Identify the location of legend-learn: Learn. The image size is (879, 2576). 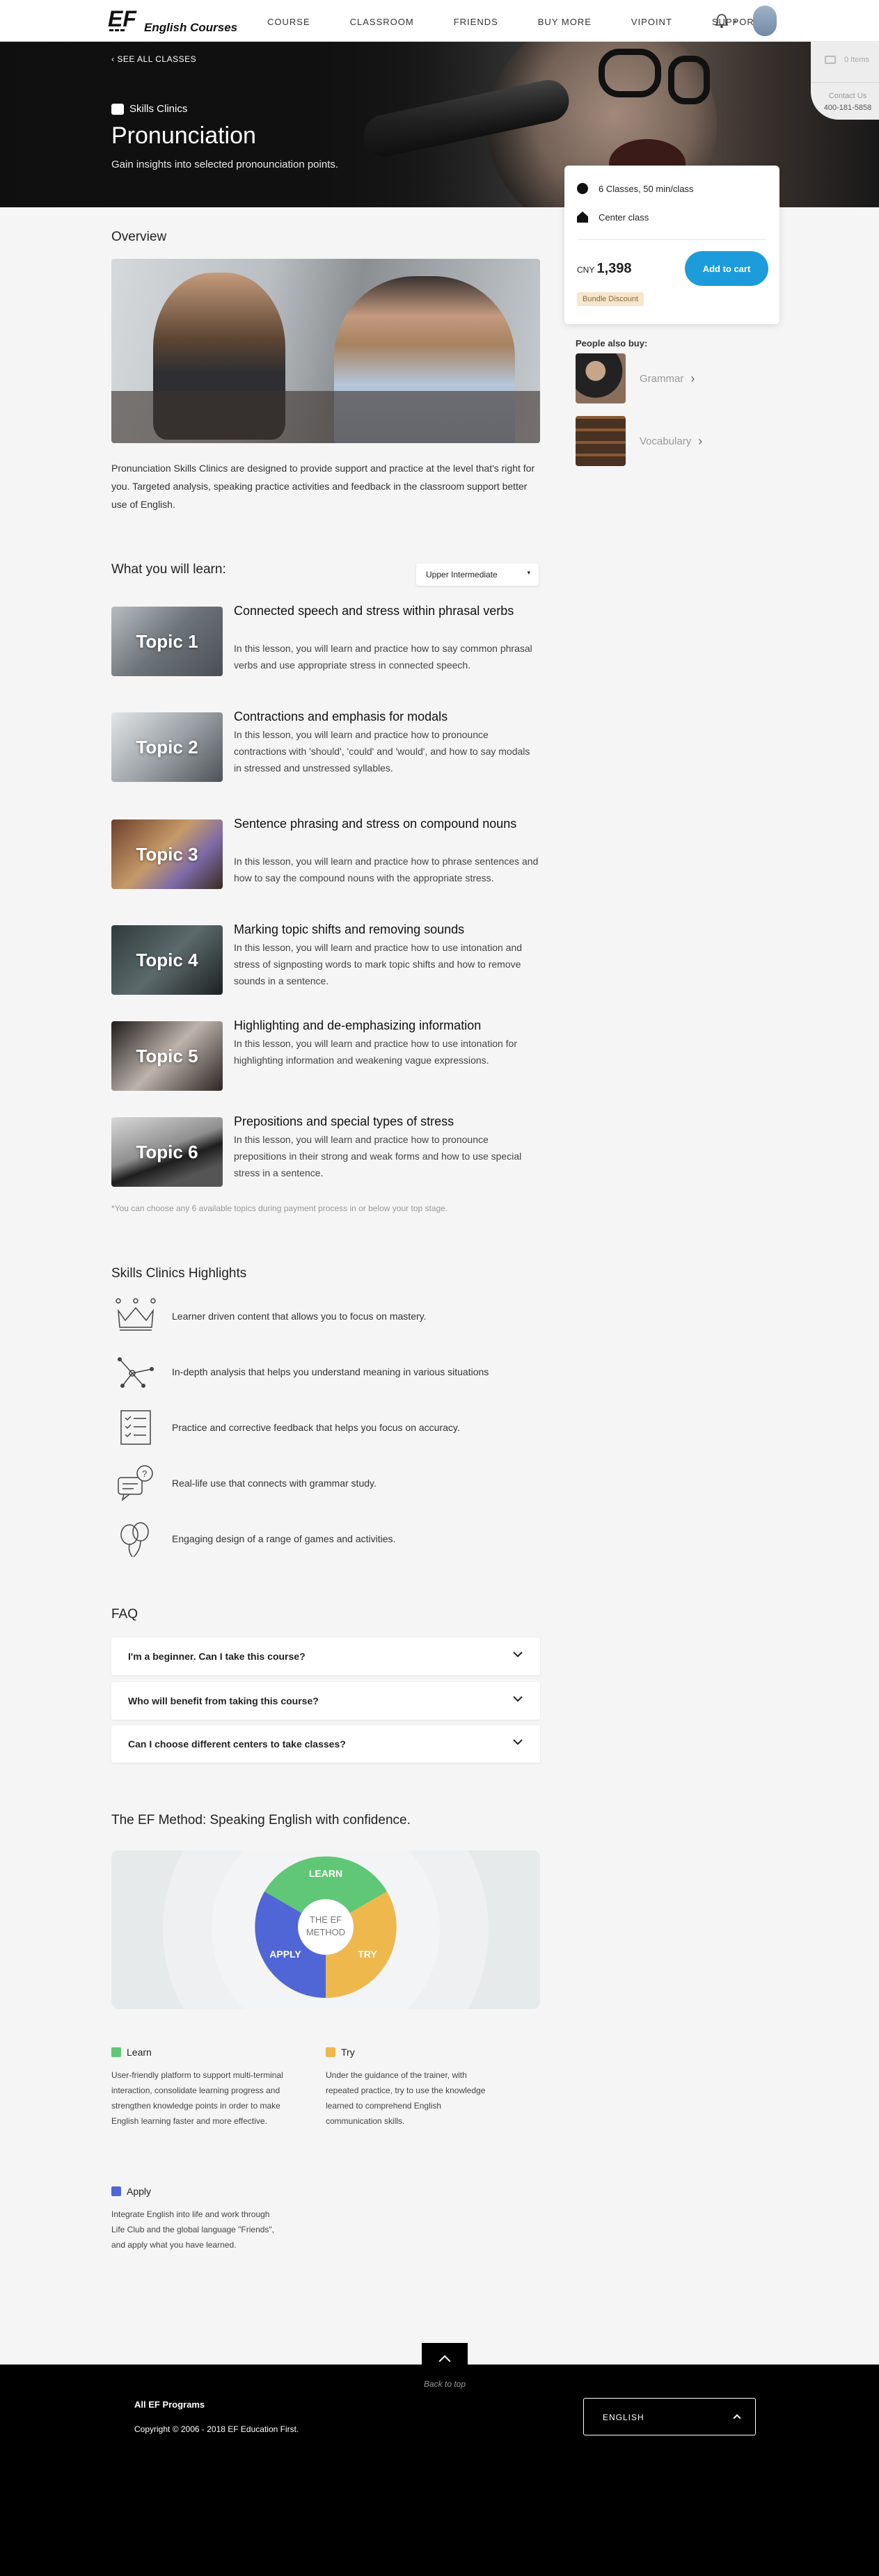
(131, 2052).